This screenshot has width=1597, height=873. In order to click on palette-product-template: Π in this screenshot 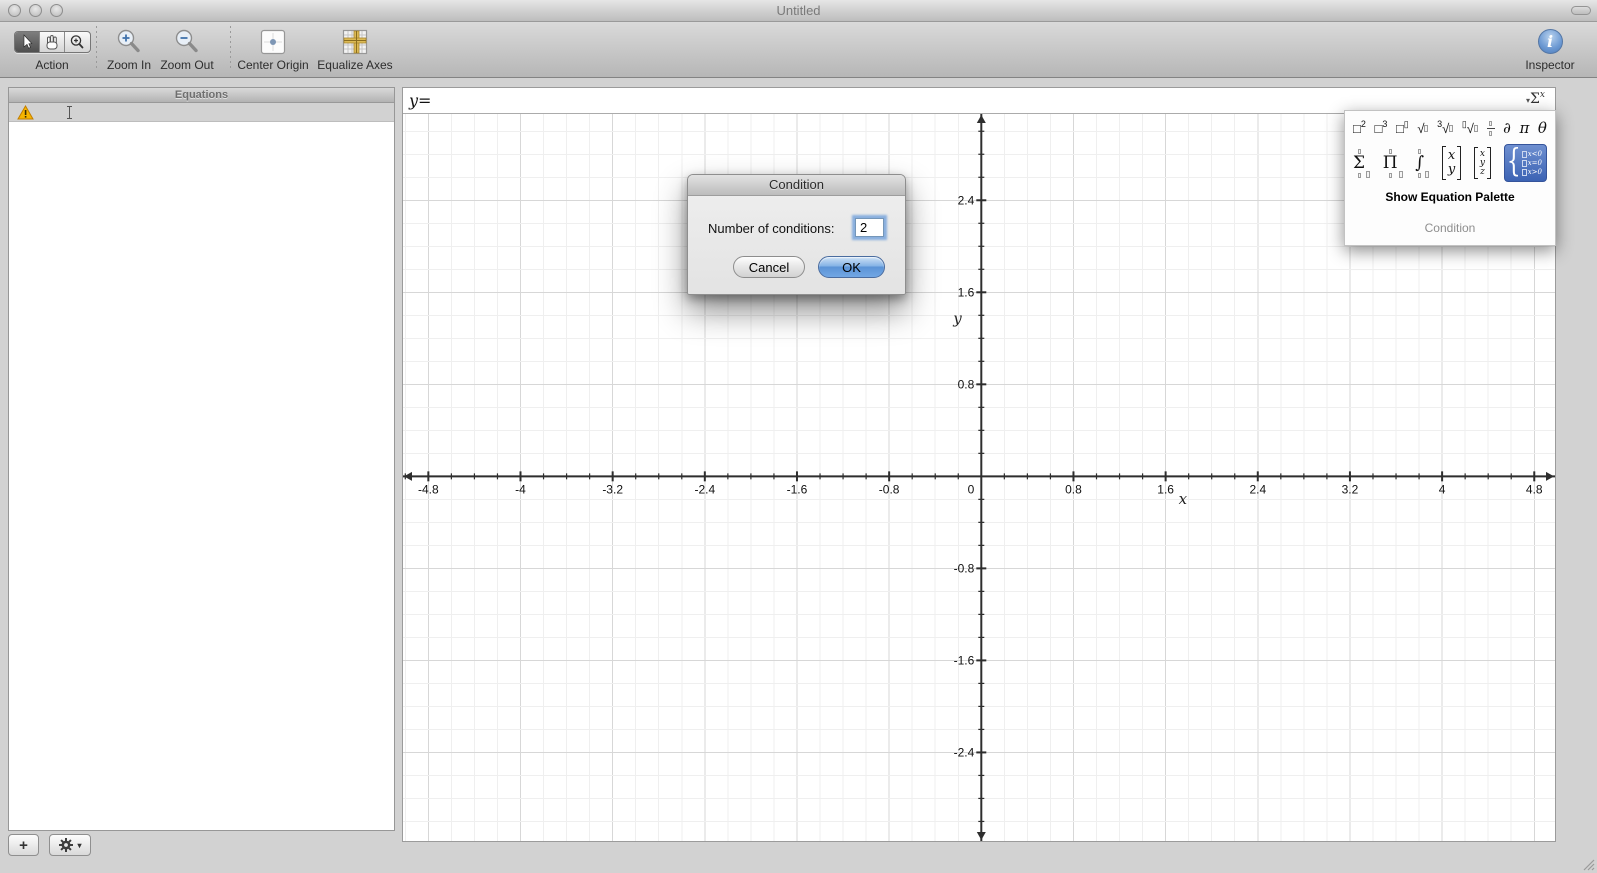, I will do `click(1393, 163)`.